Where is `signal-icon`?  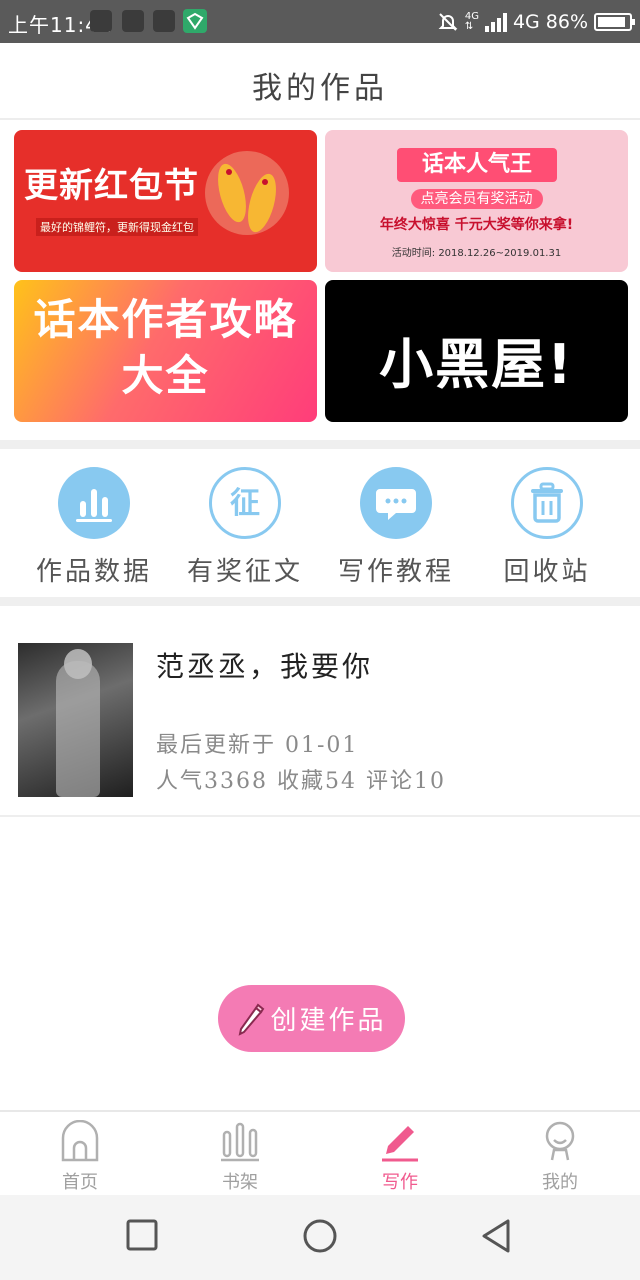
signal-icon is located at coordinates (495, 22).